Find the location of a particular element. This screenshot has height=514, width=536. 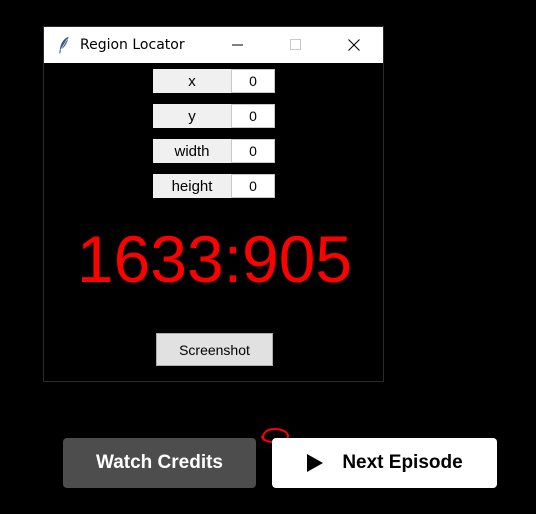

window-title: Region Locator is located at coordinates (132, 45).